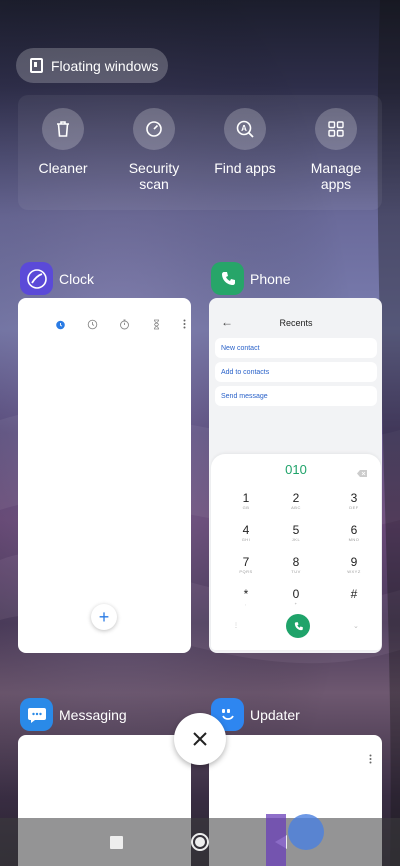 Image resolution: width=400 pixels, height=866 pixels. Describe the element at coordinates (63, 129) in the screenshot. I see `trash-icon` at that location.